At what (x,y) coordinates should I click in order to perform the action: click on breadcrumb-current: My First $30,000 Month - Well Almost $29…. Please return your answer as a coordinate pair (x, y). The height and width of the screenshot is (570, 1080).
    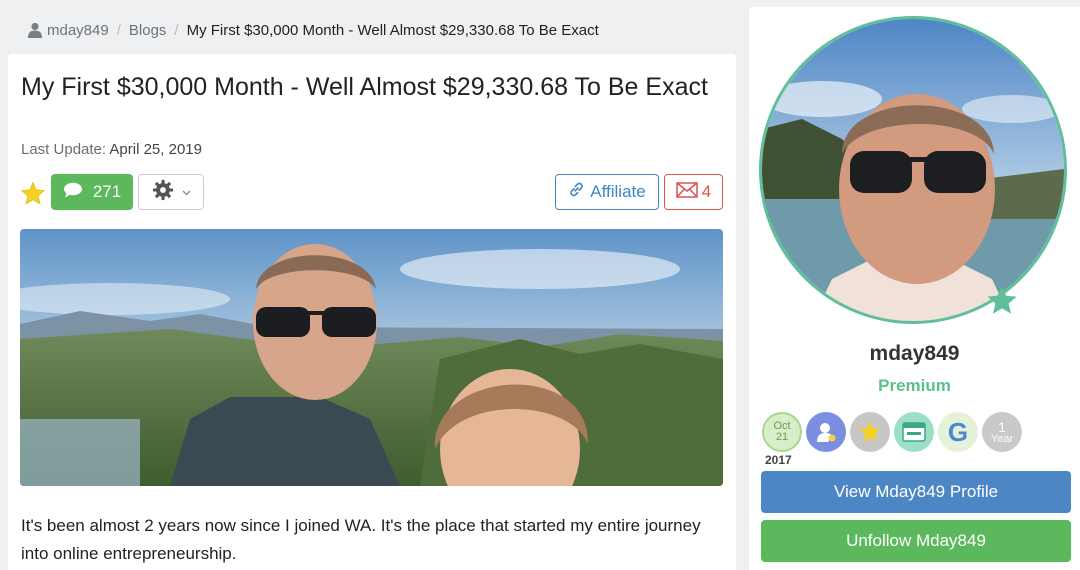
    Looking at the image, I should click on (392, 30).